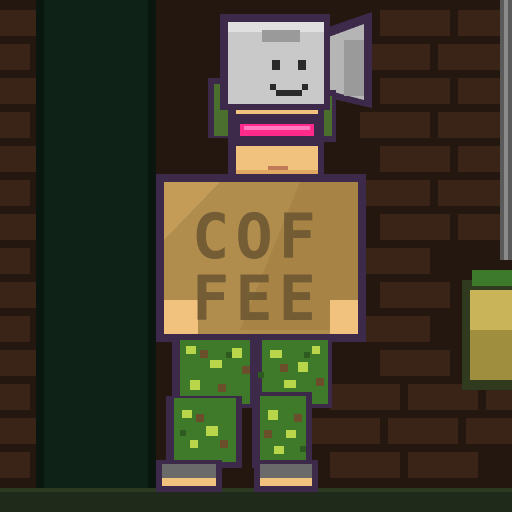  I want to click on mask-eye-right, so click(302, 65).